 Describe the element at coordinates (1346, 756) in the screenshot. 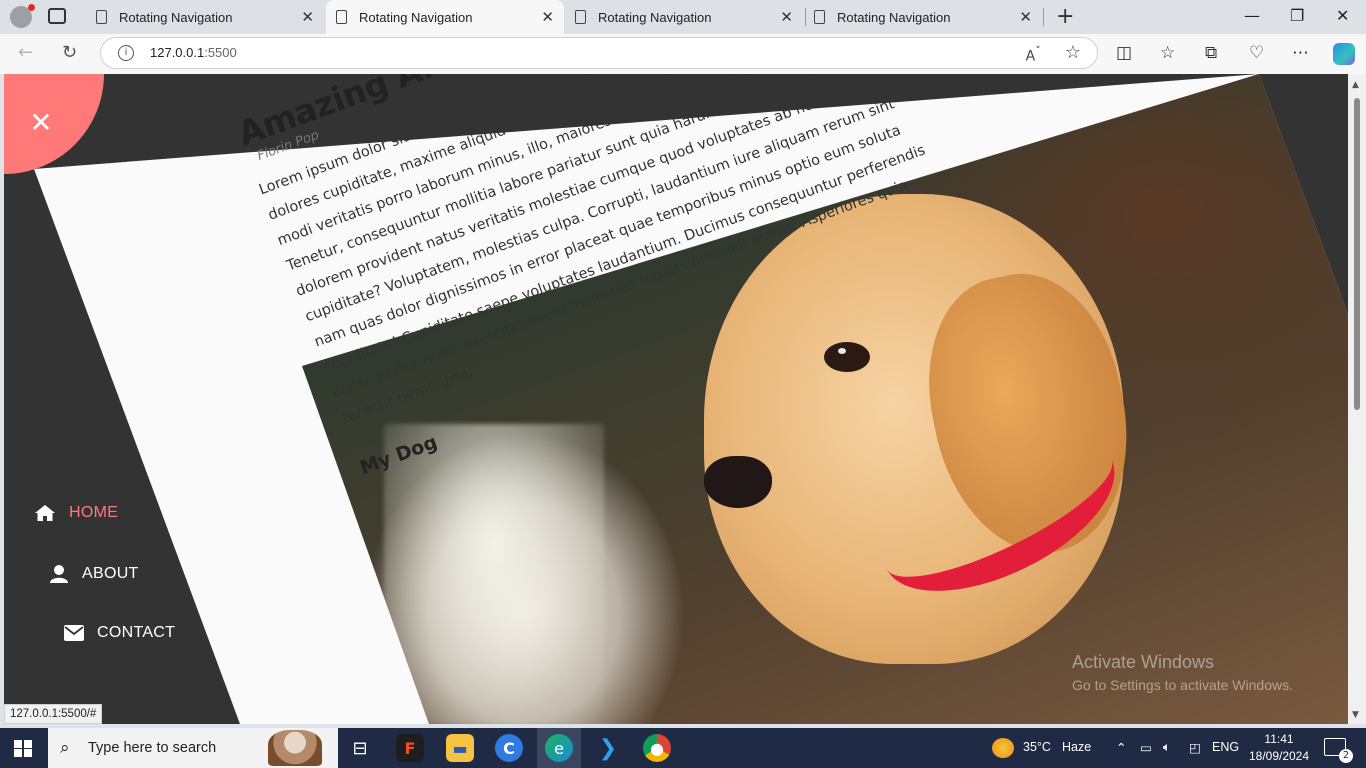

I see `notification-count: 2` at that location.